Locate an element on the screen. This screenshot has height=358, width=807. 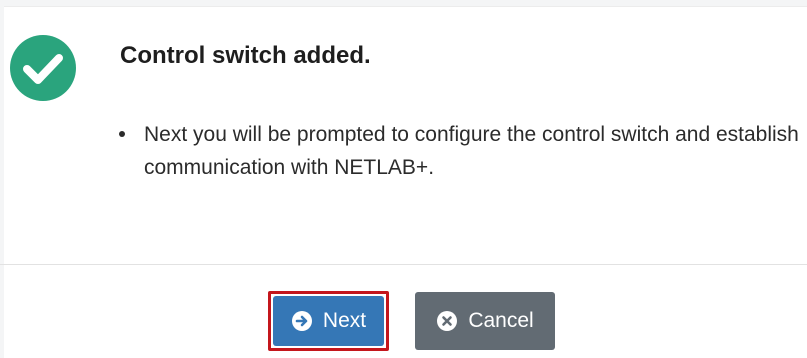
cancel-button-label: Cancel is located at coordinates (501, 320).